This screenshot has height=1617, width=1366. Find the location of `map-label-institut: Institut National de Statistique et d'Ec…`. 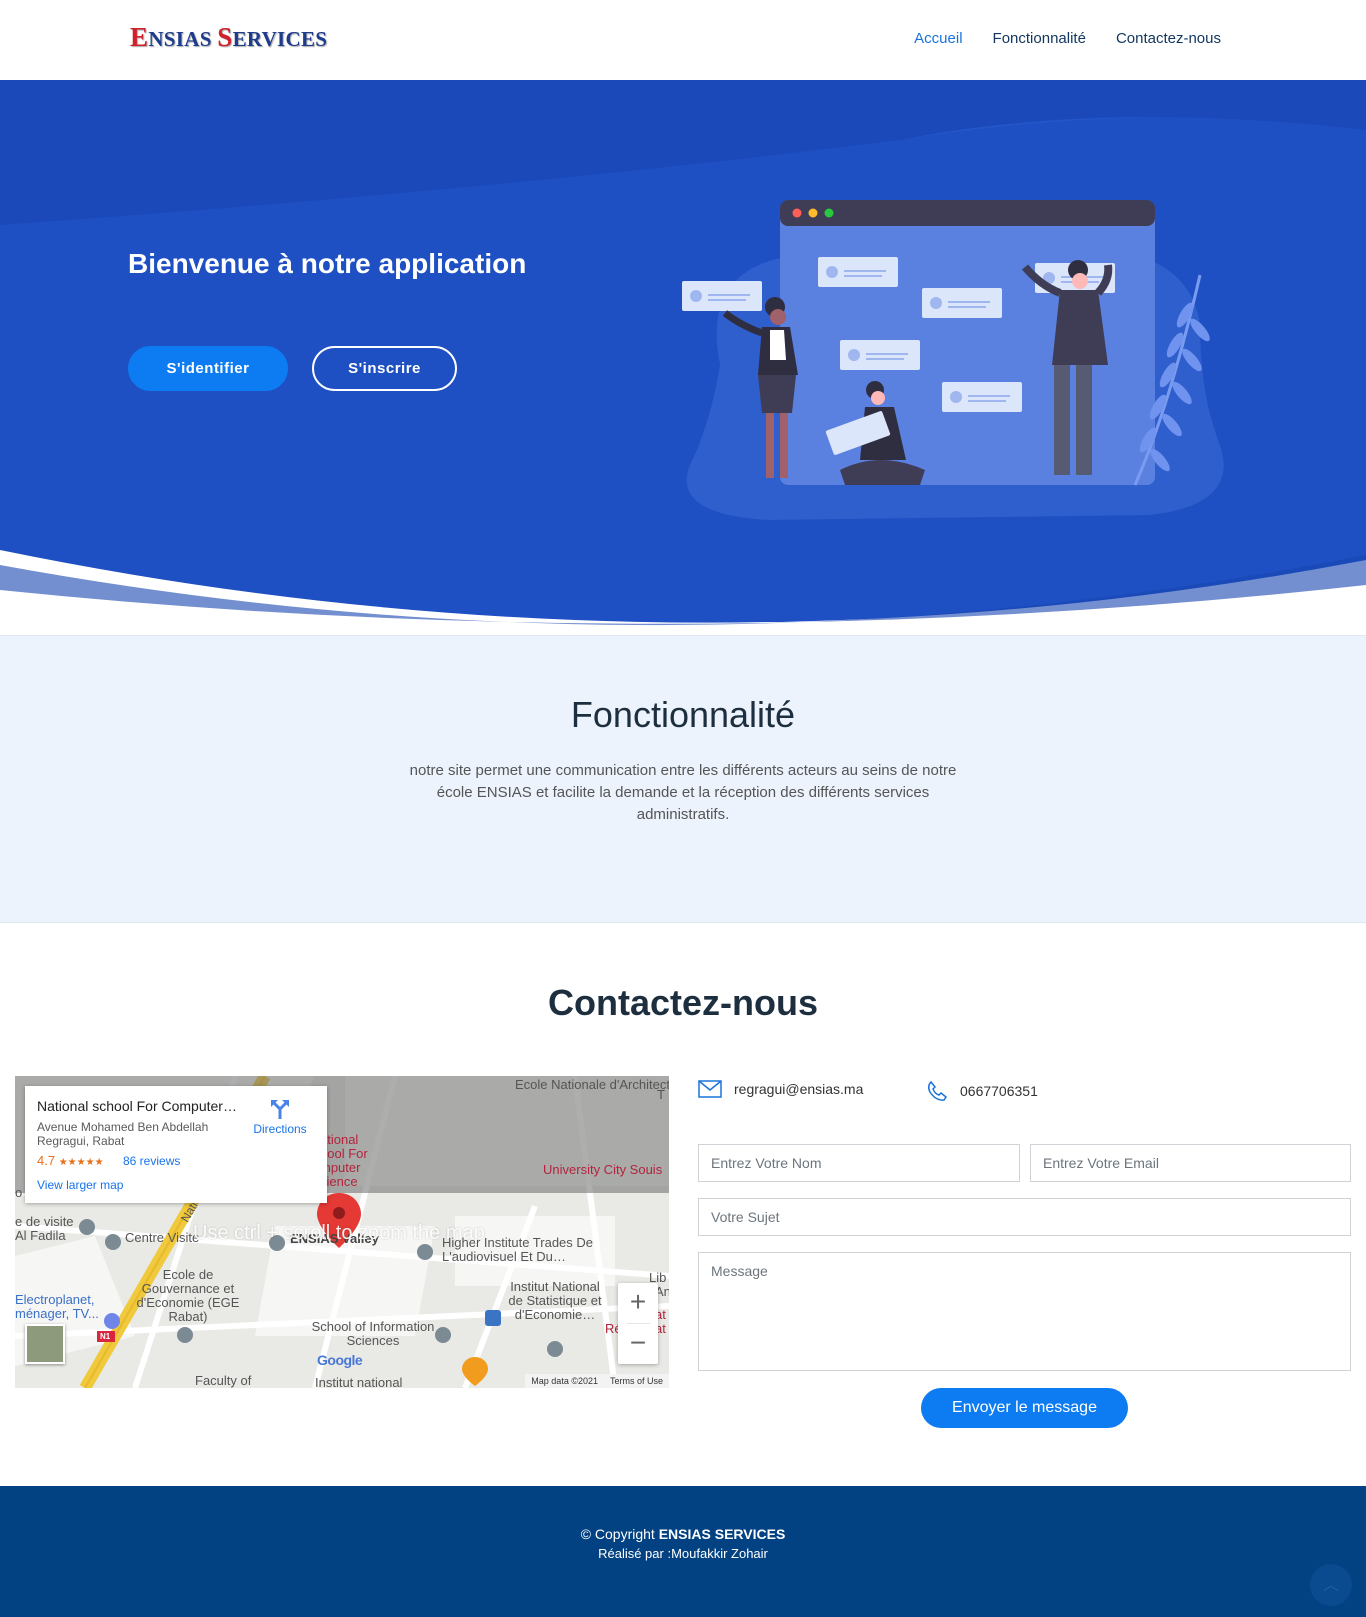

map-label-institut: Institut National de Statistique et d'Ec… is located at coordinates (555, 1300).